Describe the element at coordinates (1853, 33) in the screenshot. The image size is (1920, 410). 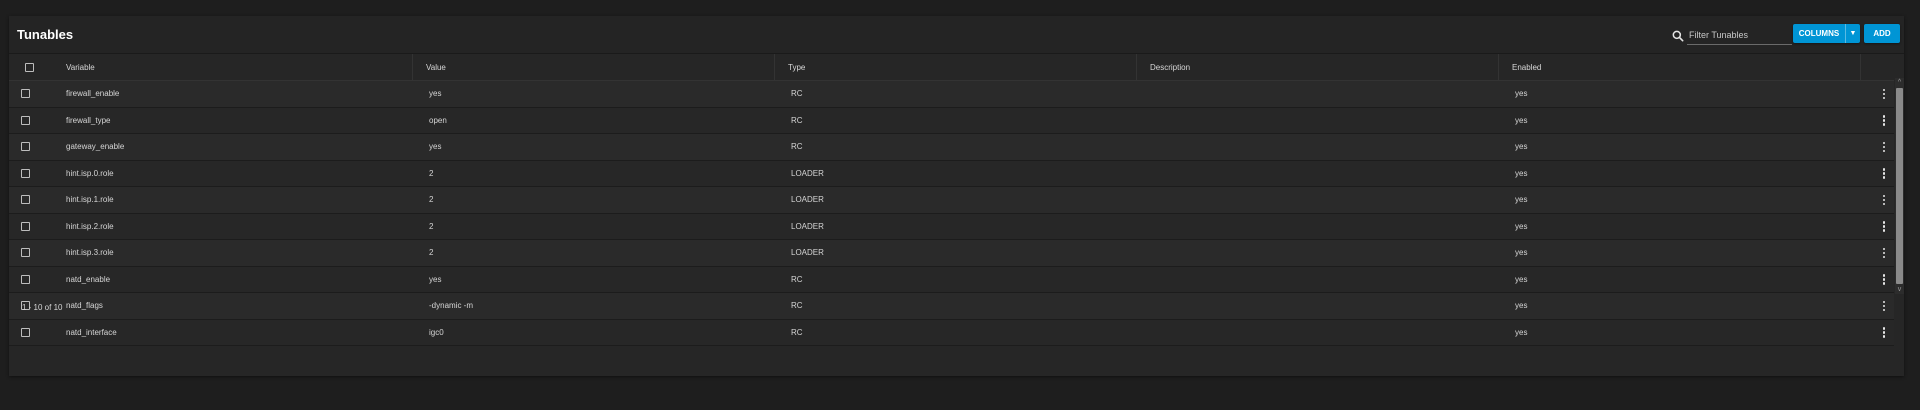
I see `caret-down-icon: ▼` at that location.